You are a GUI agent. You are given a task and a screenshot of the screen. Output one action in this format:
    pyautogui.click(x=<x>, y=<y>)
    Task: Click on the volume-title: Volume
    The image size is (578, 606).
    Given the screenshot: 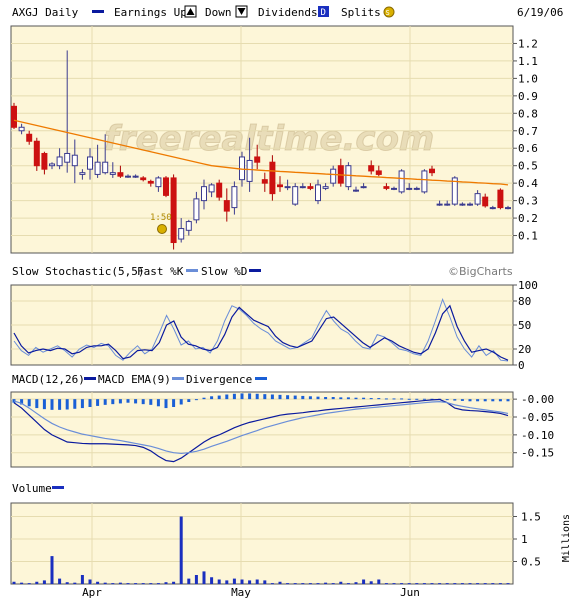 What is the action you would take?
    pyautogui.click(x=32, y=488)
    